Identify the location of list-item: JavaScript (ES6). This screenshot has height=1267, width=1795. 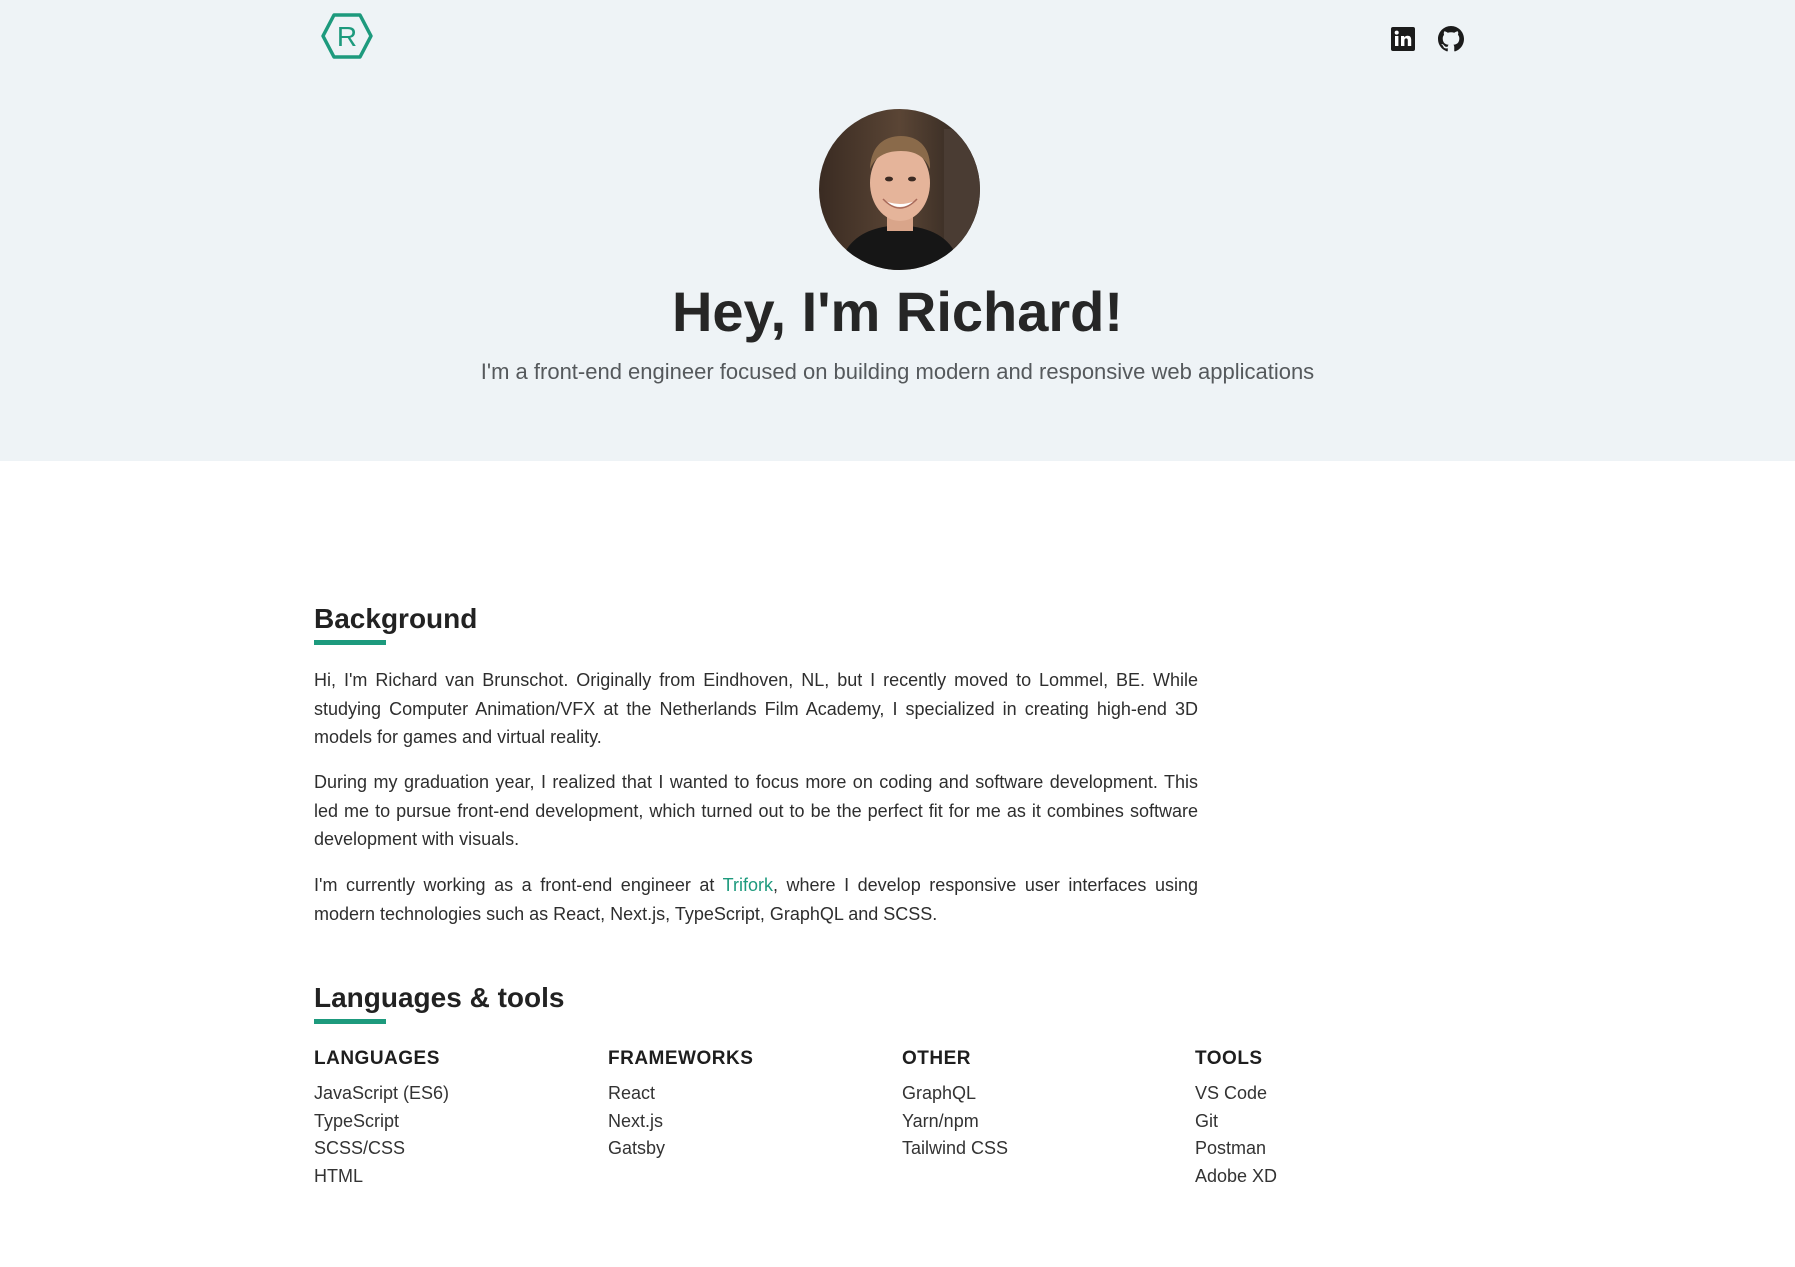
(382, 1093).